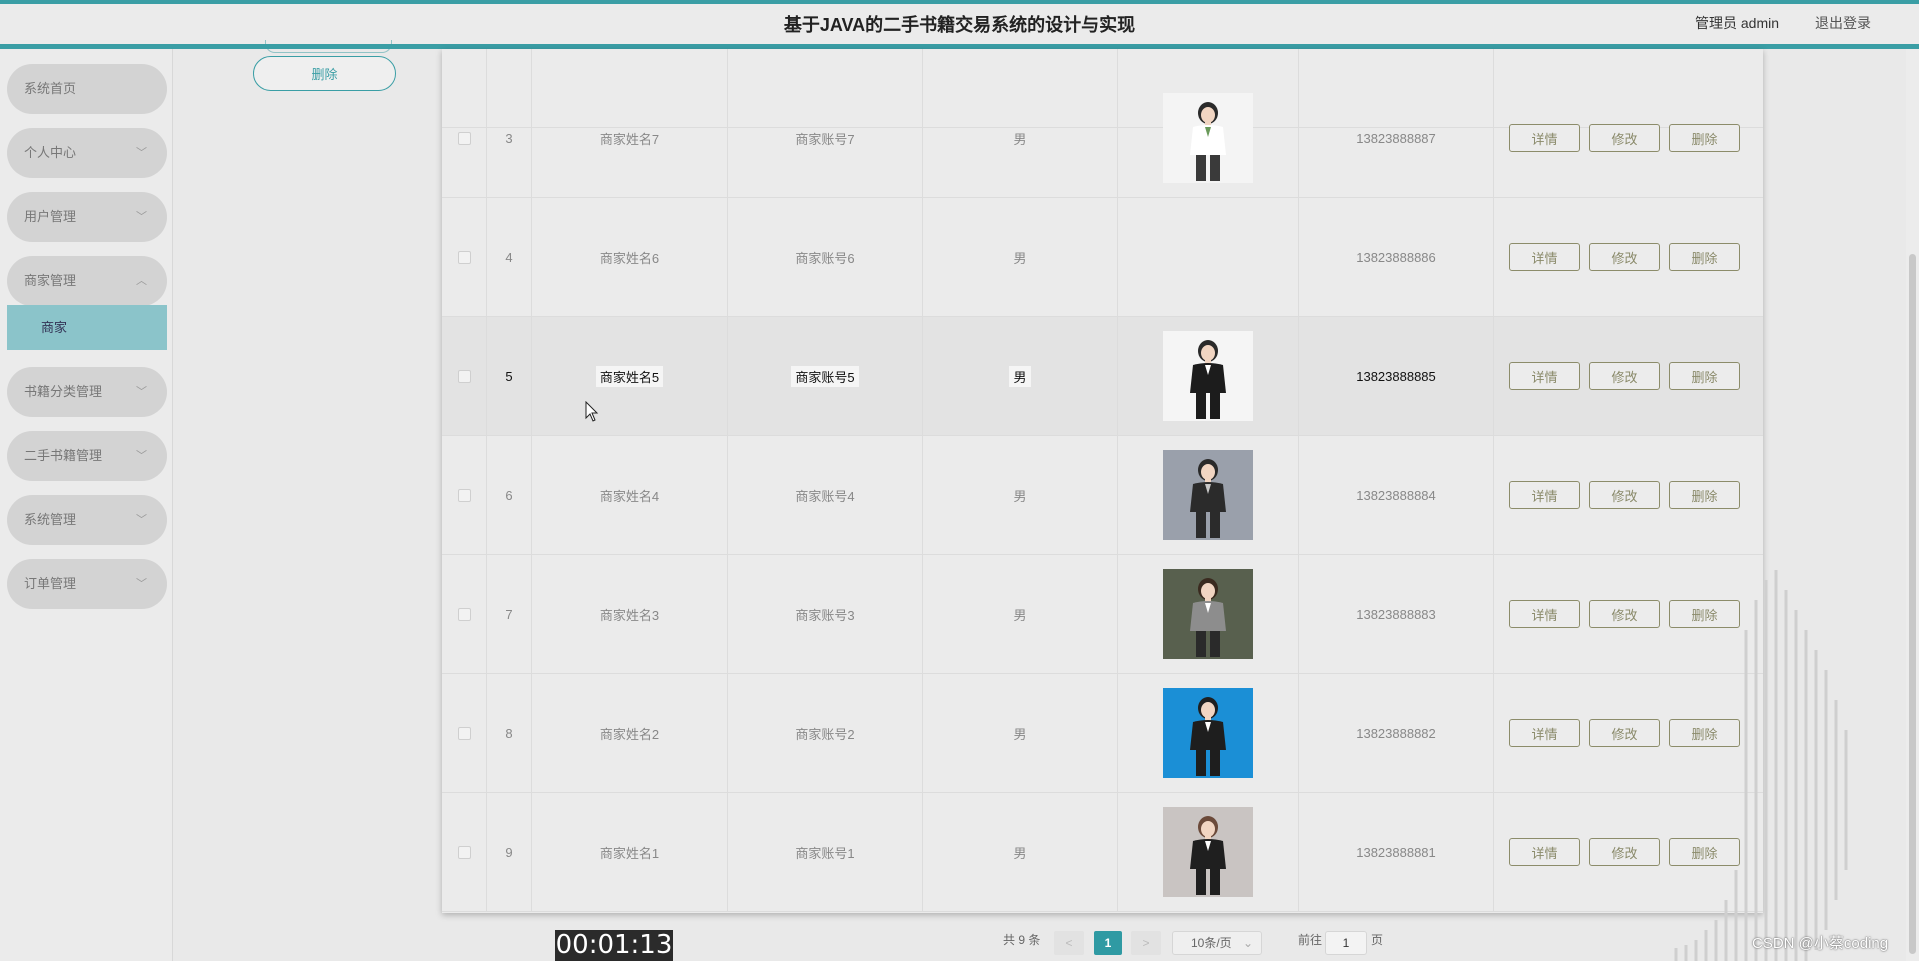 The height and width of the screenshot is (961, 1919). What do you see at coordinates (1102, 852) in the screenshot?
I see `table-row: 9 商家姓名1 商家账号1 男 13823888881 详情 修改 删除` at bounding box center [1102, 852].